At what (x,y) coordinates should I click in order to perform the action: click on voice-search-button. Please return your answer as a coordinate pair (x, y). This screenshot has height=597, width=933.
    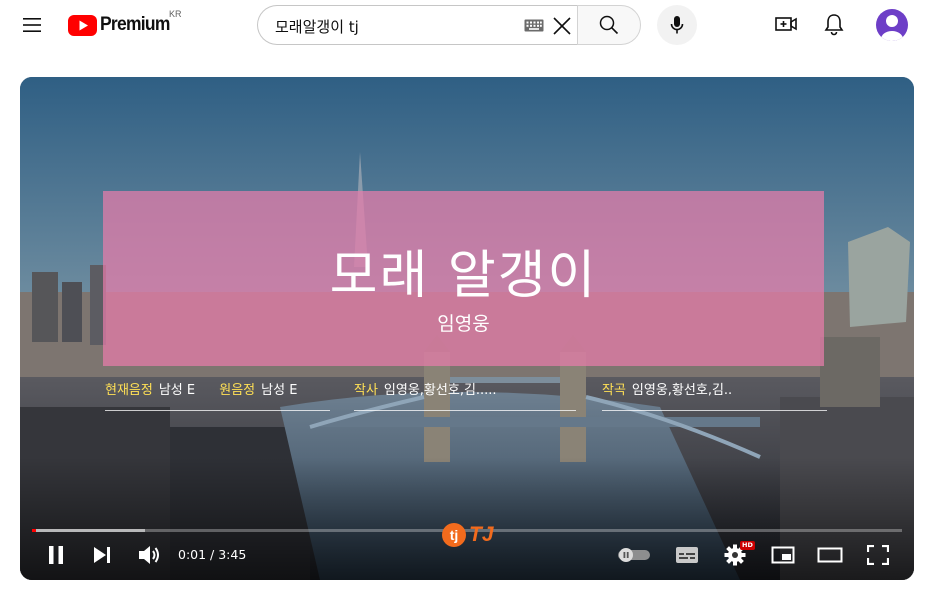
    Looking at the image, I should click on (677, 25).